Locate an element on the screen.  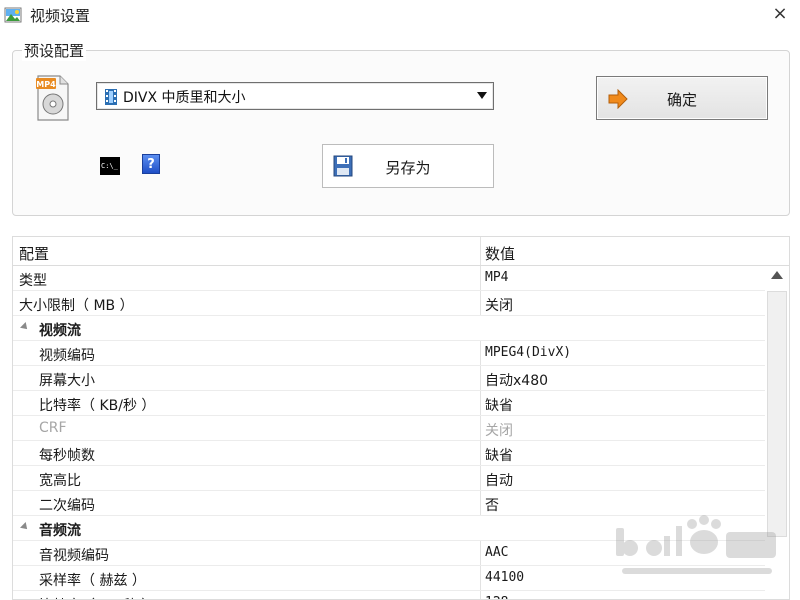
grid-header-value: 数值 is located at coordinates (500, 254).